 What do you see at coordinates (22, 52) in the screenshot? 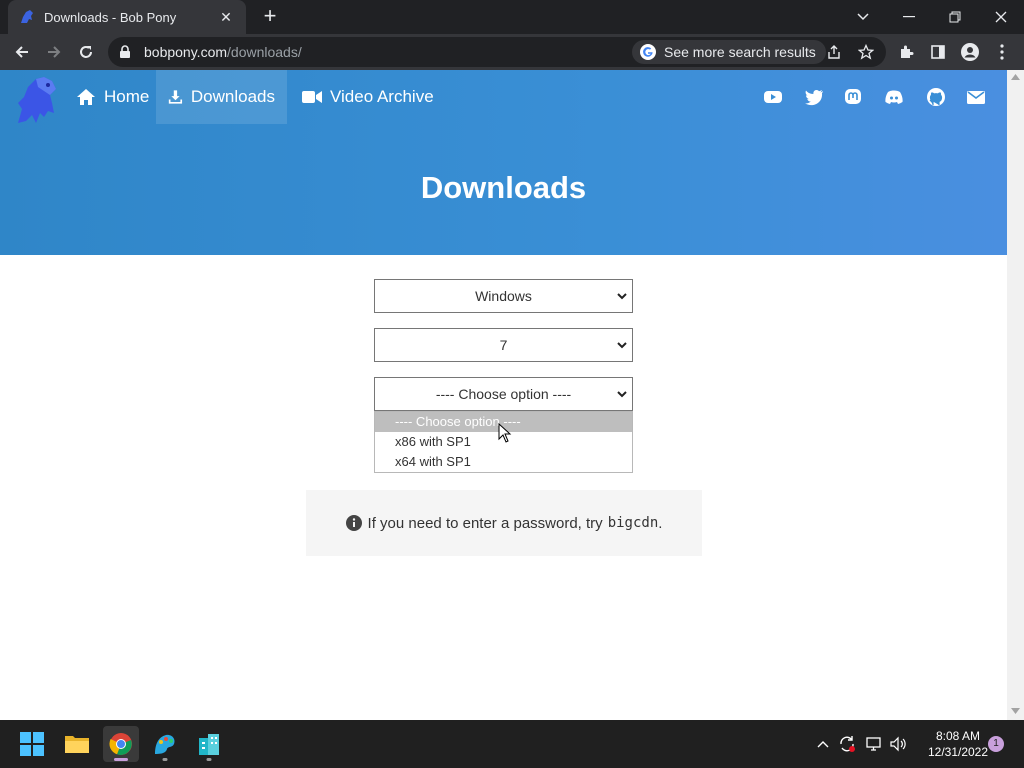
I see `back-button` at bounding box center [22, 52].